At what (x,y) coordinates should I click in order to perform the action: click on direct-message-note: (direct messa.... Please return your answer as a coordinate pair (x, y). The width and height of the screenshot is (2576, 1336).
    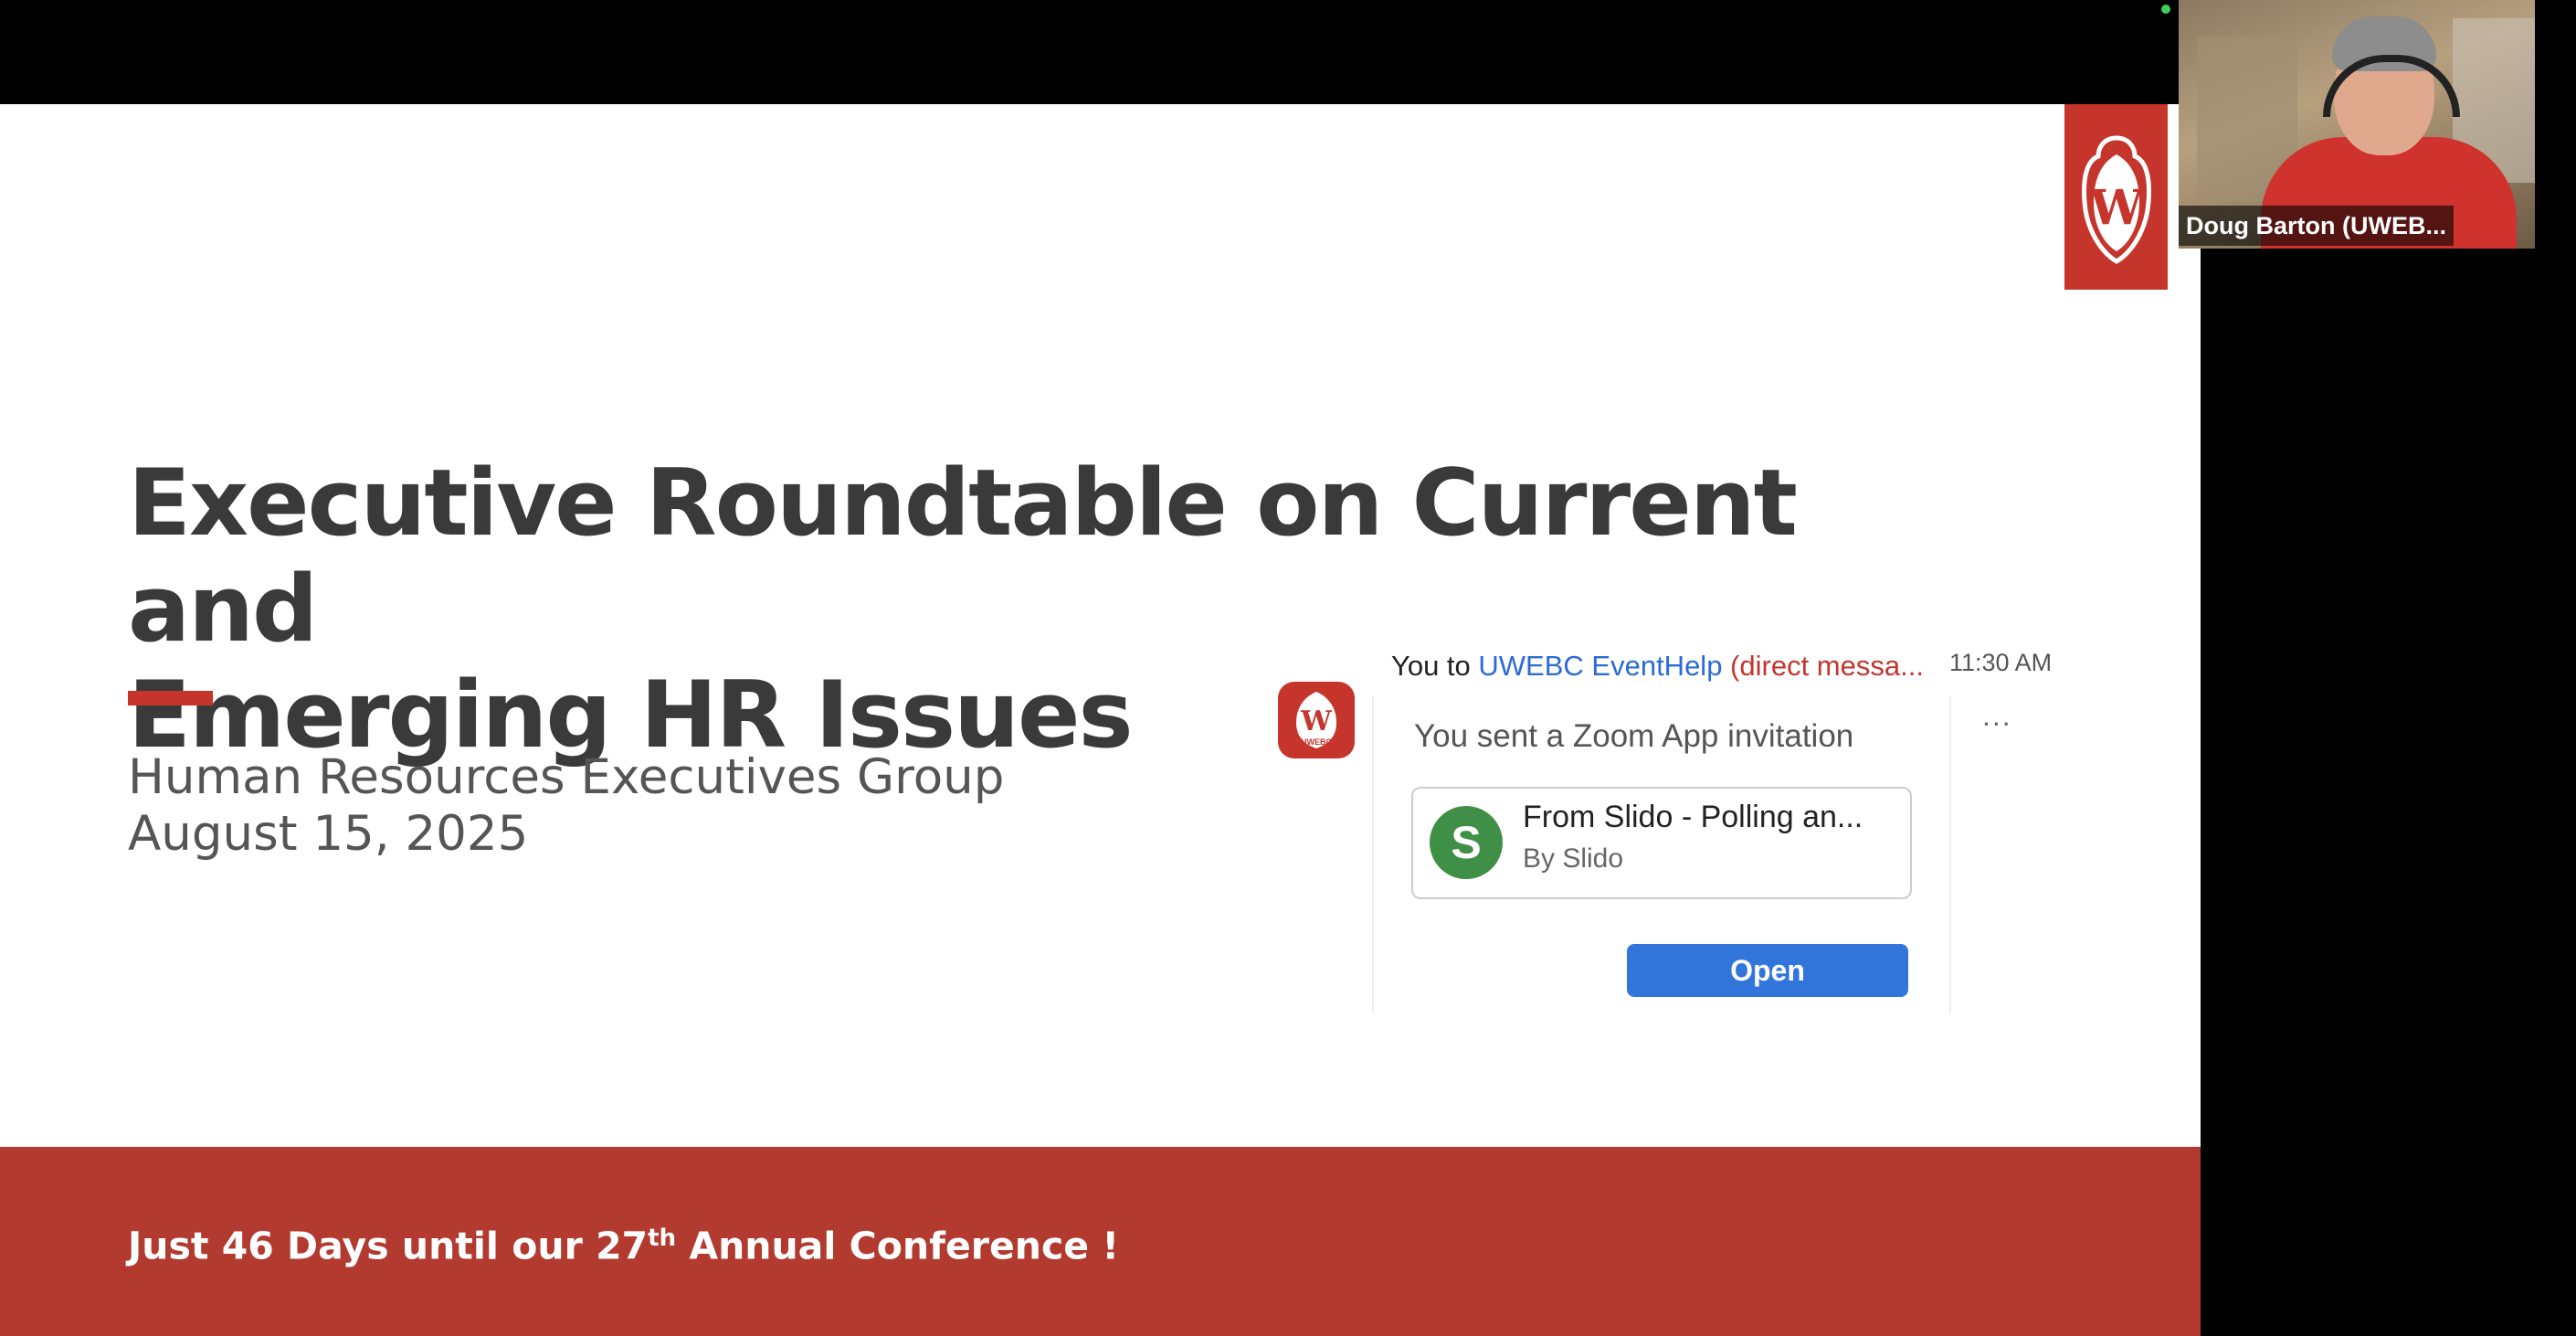
    Looking at the image, I should click on (1823, 666).